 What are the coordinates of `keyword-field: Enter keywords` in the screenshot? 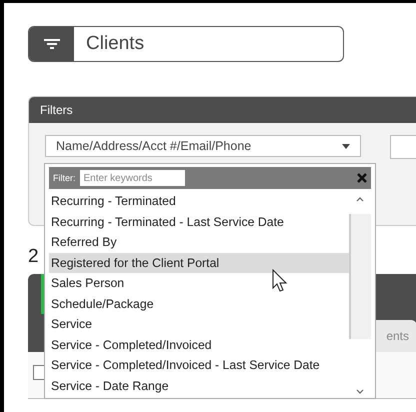 It's located at (132, 178).